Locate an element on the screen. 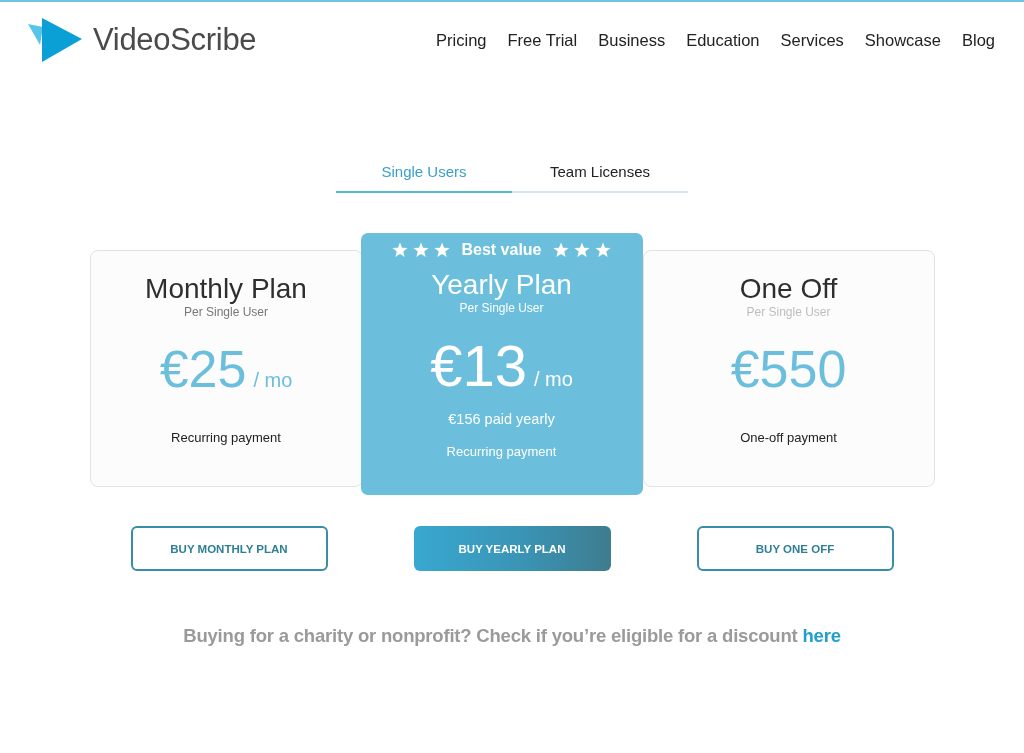 The height and width of the screenshot is (753, 1024). plan-title: One Off is located at coordinates (788, 289).